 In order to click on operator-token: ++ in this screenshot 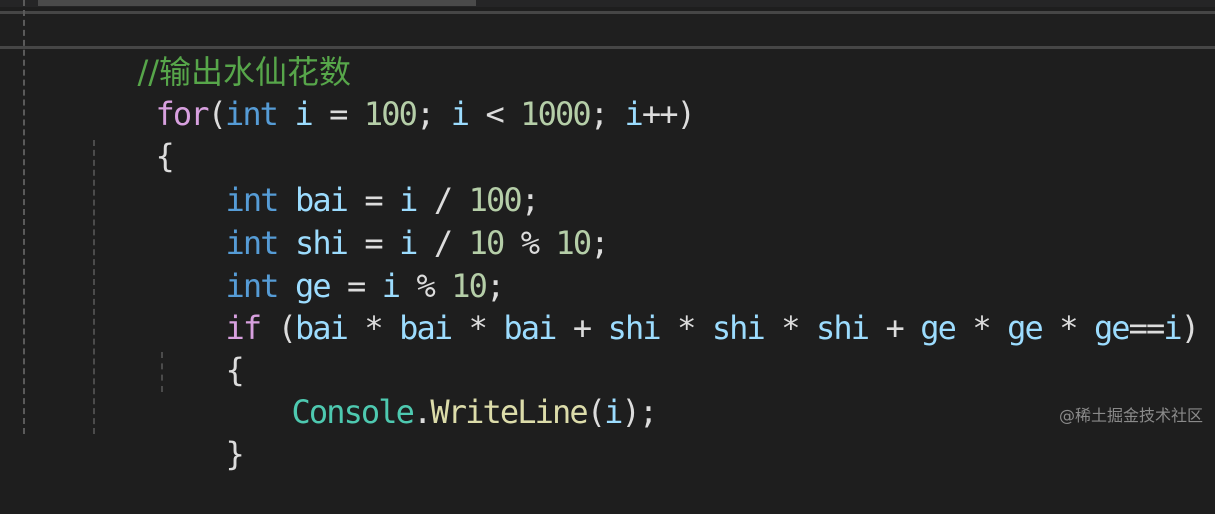, I will do `click(660, 114)`.